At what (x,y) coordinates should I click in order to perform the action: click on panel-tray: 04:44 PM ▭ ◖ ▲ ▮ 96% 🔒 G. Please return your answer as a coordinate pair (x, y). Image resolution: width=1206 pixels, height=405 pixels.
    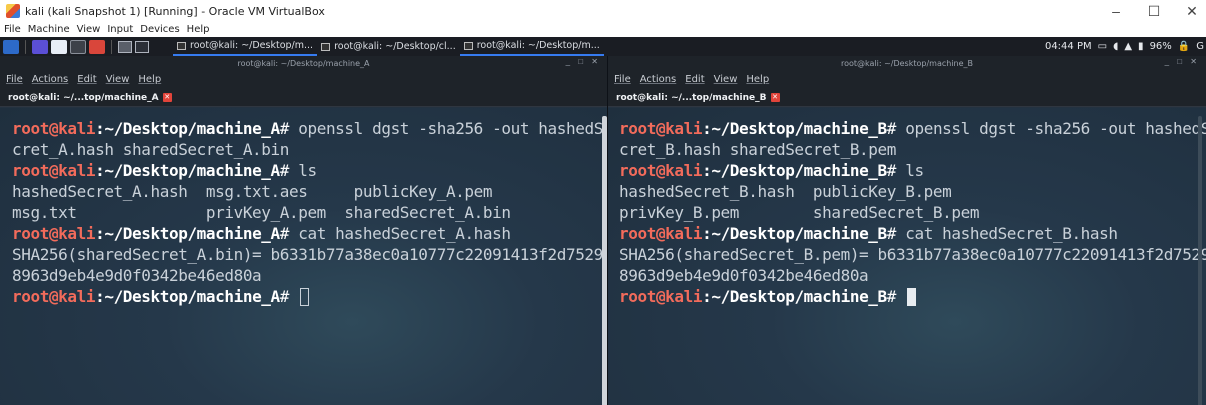
    Looking at the image, I should click on (1125, 46).